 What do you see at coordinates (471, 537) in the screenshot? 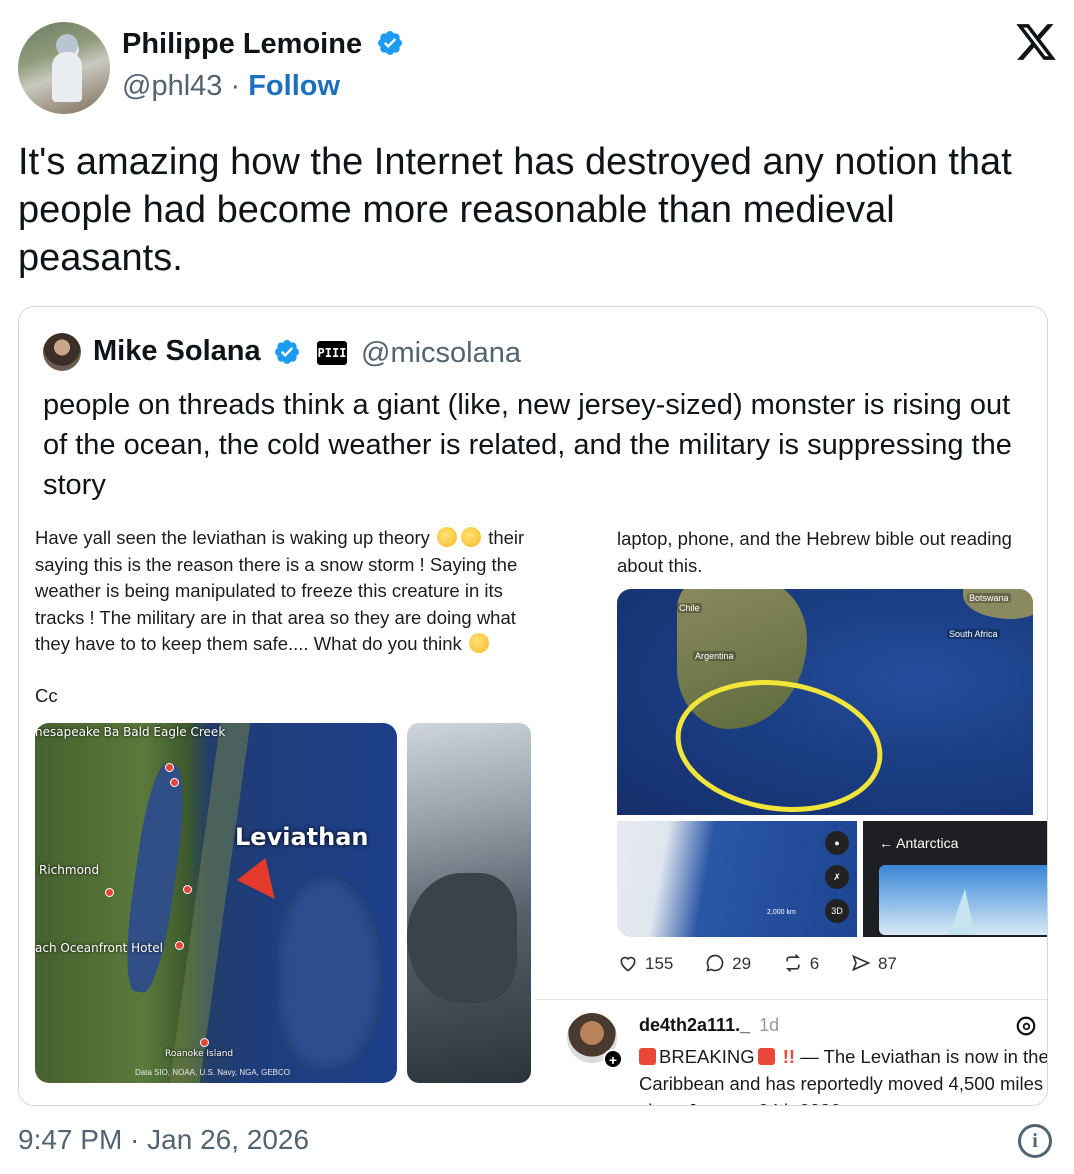
I see `exploding-head-emoji-icon` at bounding box center [471, 537].